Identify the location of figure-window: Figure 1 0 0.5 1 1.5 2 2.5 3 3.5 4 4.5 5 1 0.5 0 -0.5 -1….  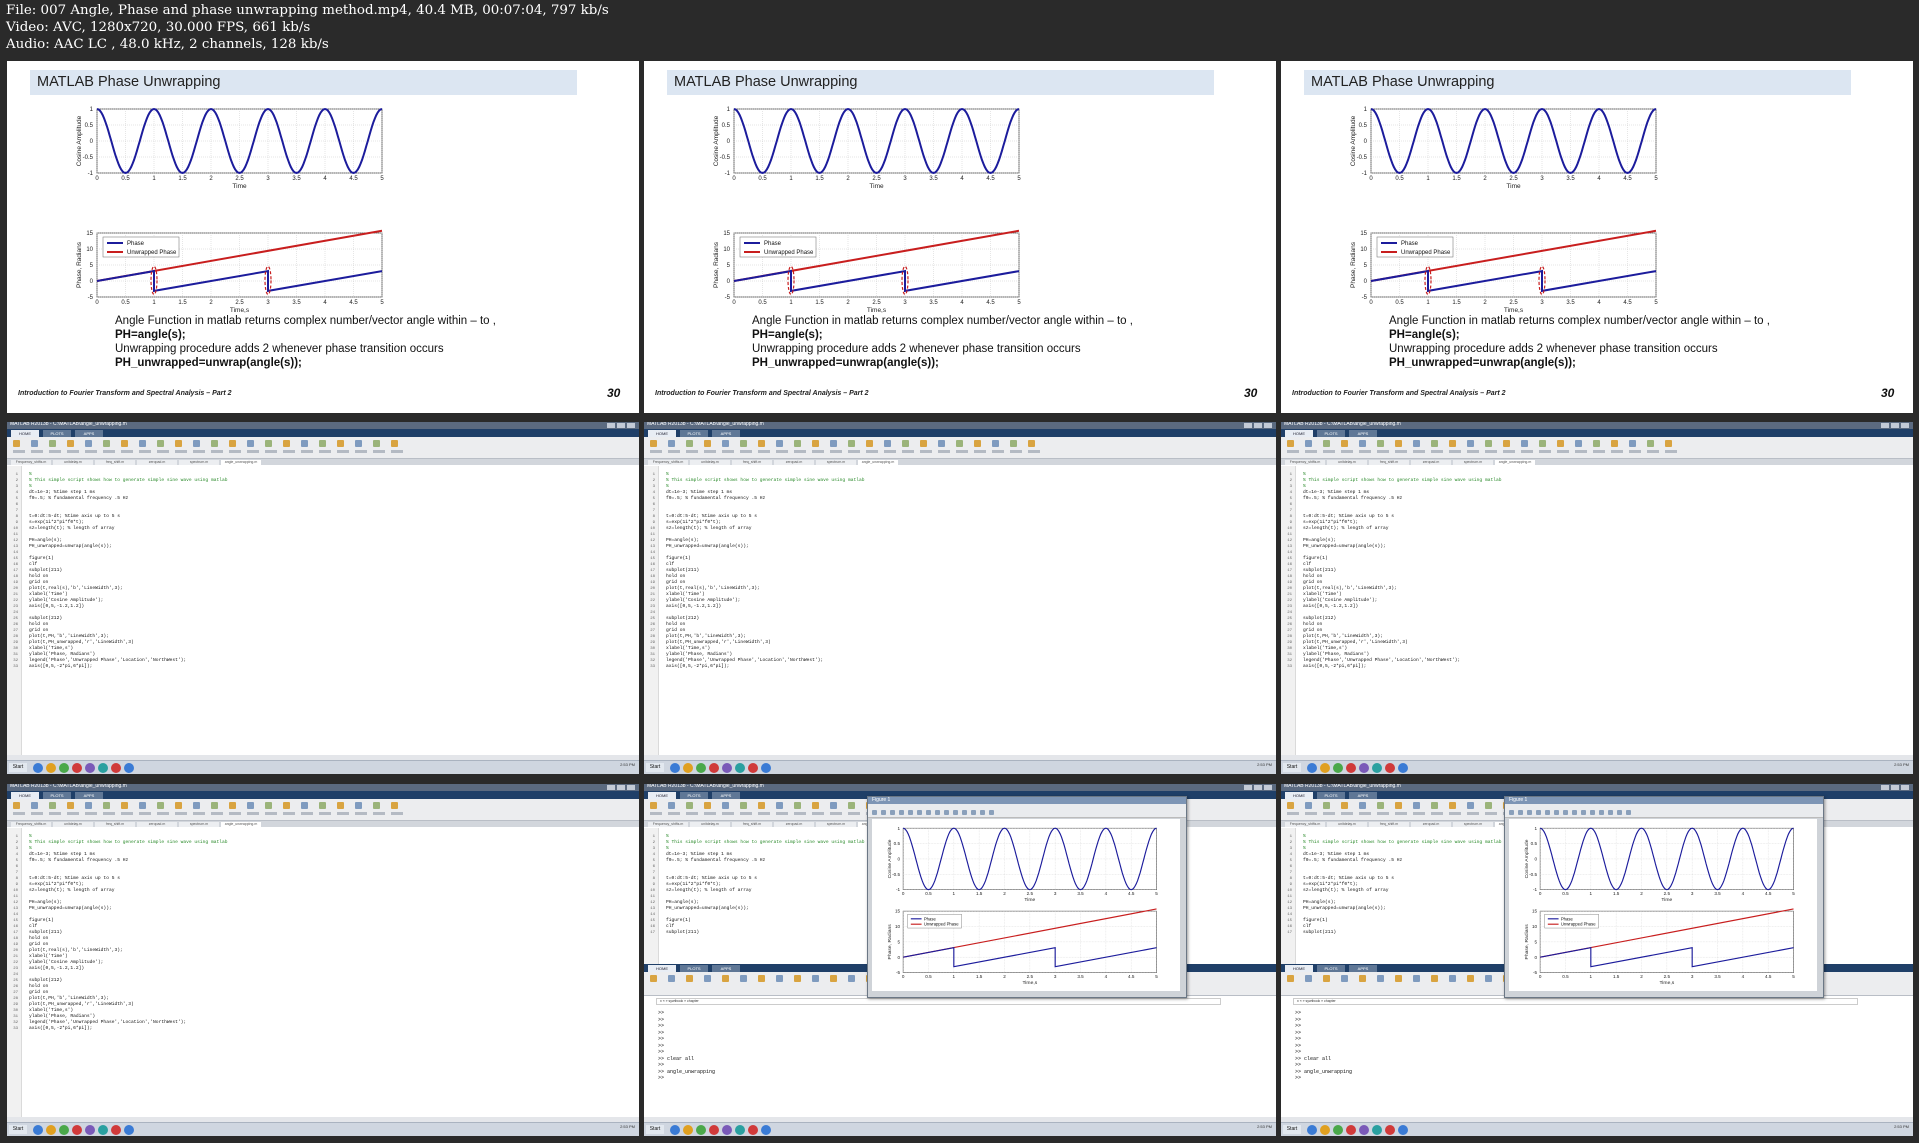
(1664, 897).